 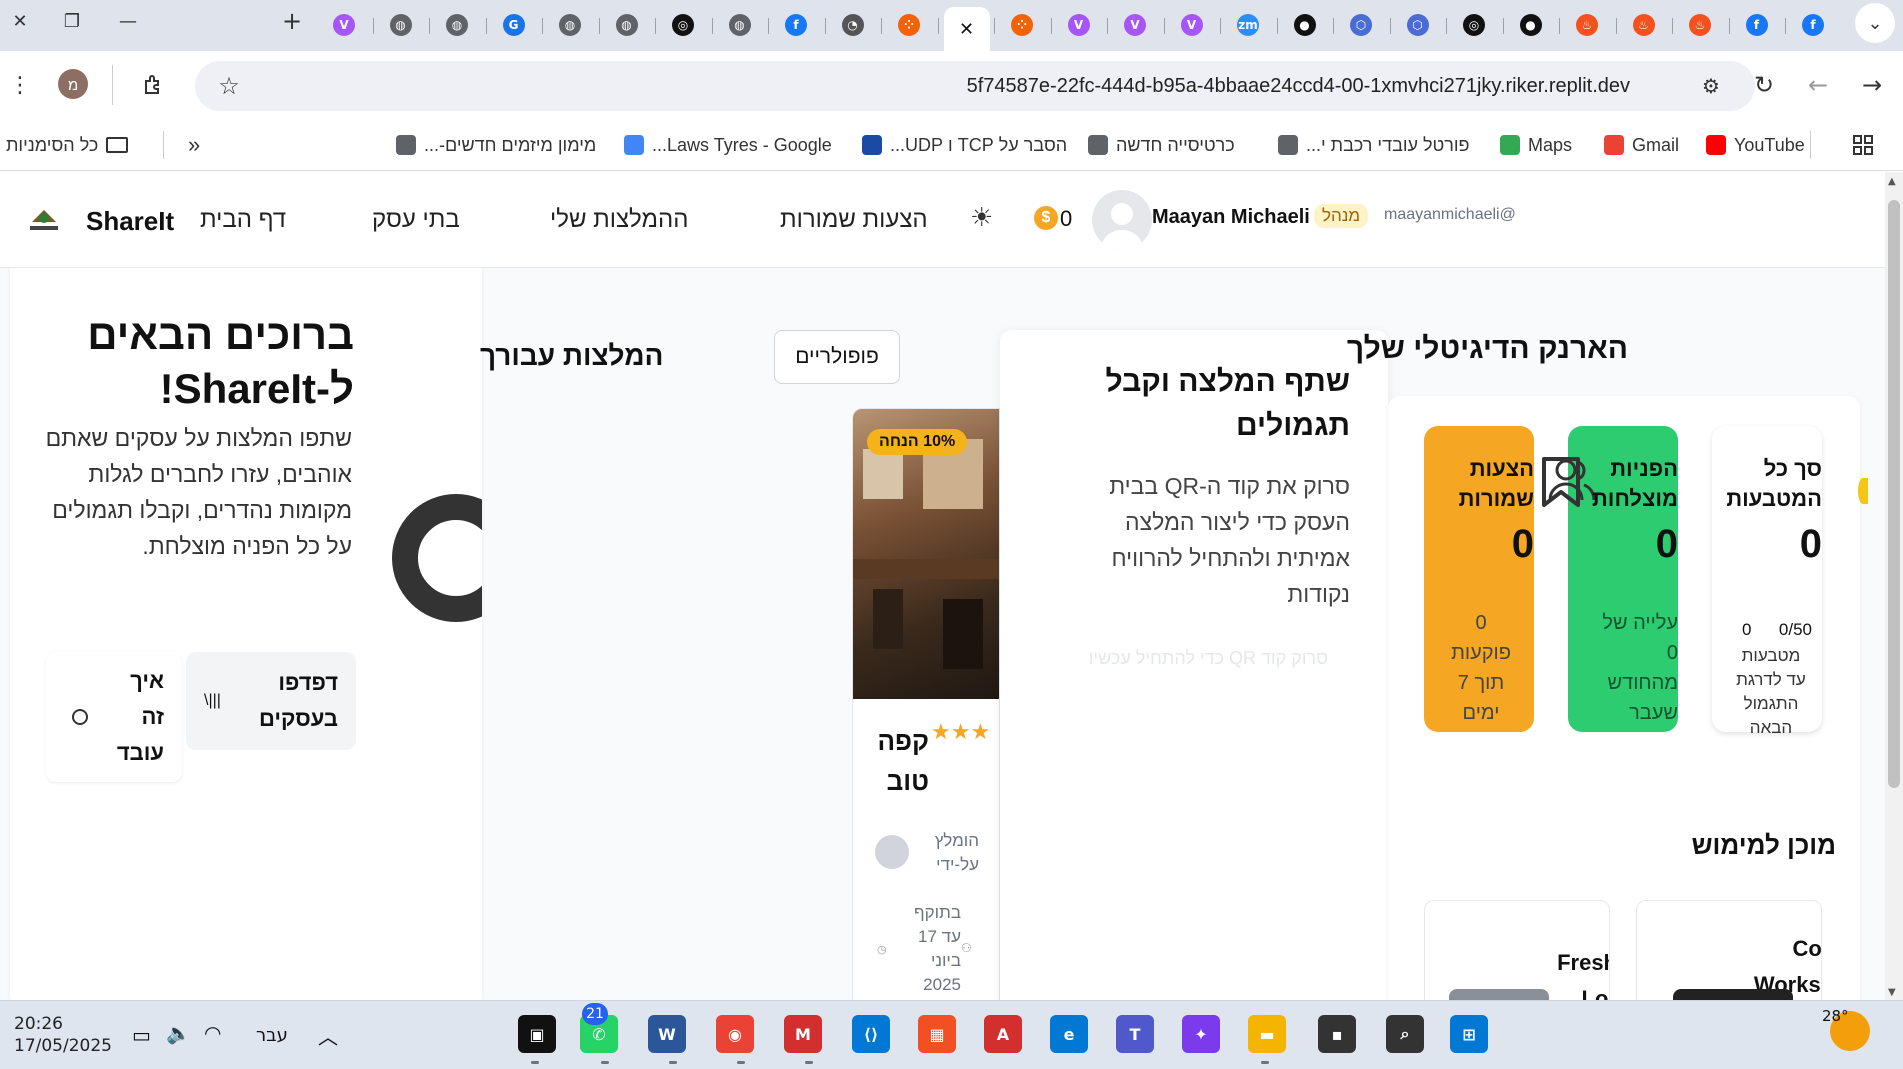 What do you see at coordinates (853, 25) in the screenshot?
I see `browser-tab: ◔` at bounding box center [853, 25].